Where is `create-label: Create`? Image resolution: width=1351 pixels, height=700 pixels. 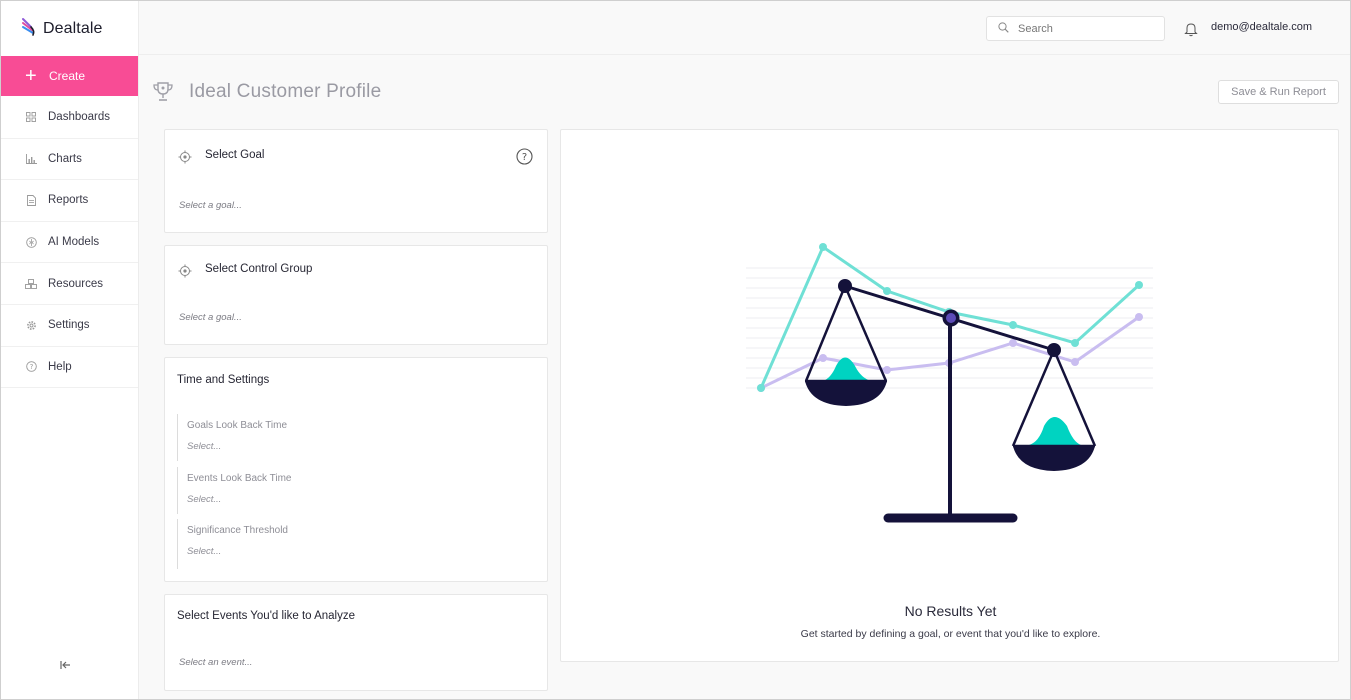 create-label: Create is located at coordinates (67, 76).